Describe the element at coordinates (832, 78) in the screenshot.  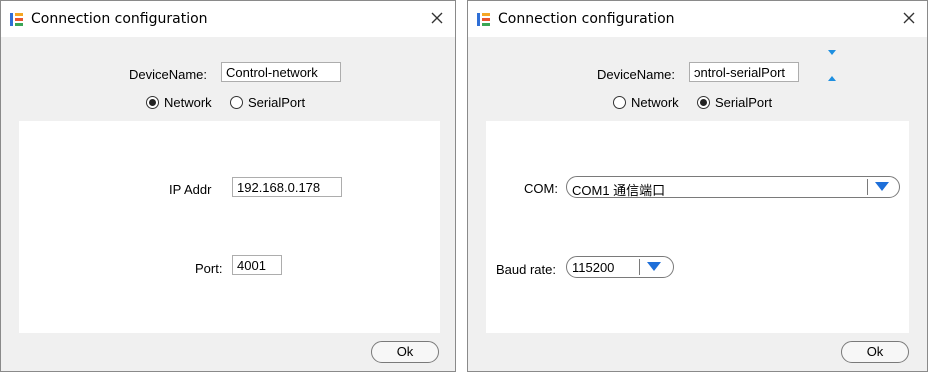
I see `spinner-down-icon` at that location.